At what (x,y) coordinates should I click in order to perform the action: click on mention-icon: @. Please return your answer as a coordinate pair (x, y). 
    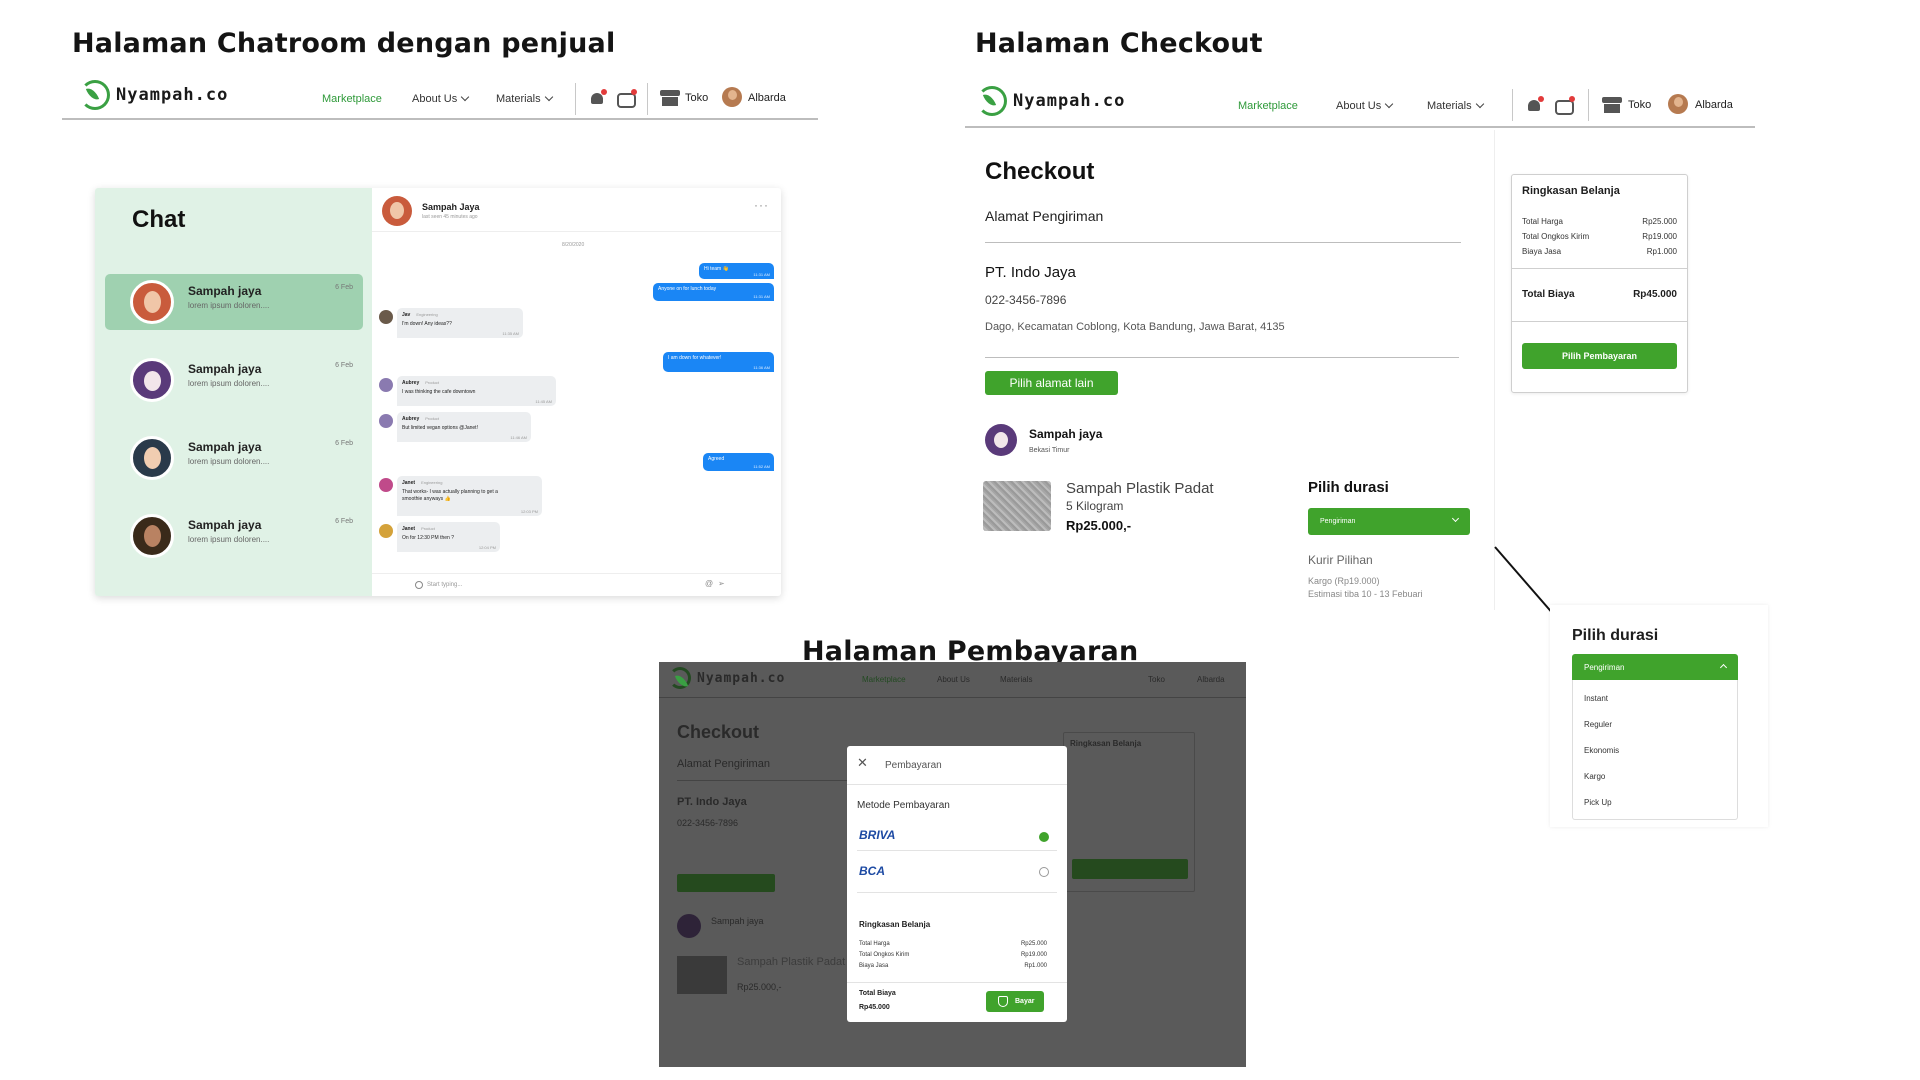
    Looking at the image, I should click on (709, 583).